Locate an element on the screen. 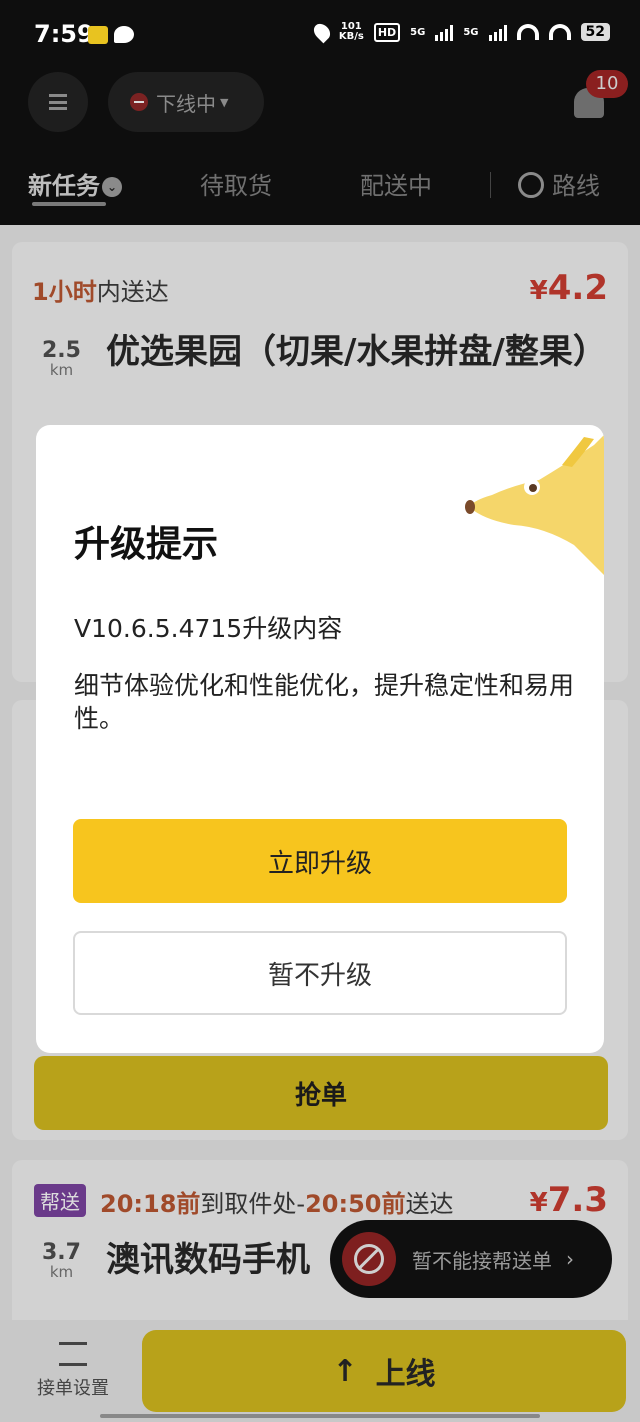  order-settings-button: 接单设置 is located at coordinates (73, 1371).